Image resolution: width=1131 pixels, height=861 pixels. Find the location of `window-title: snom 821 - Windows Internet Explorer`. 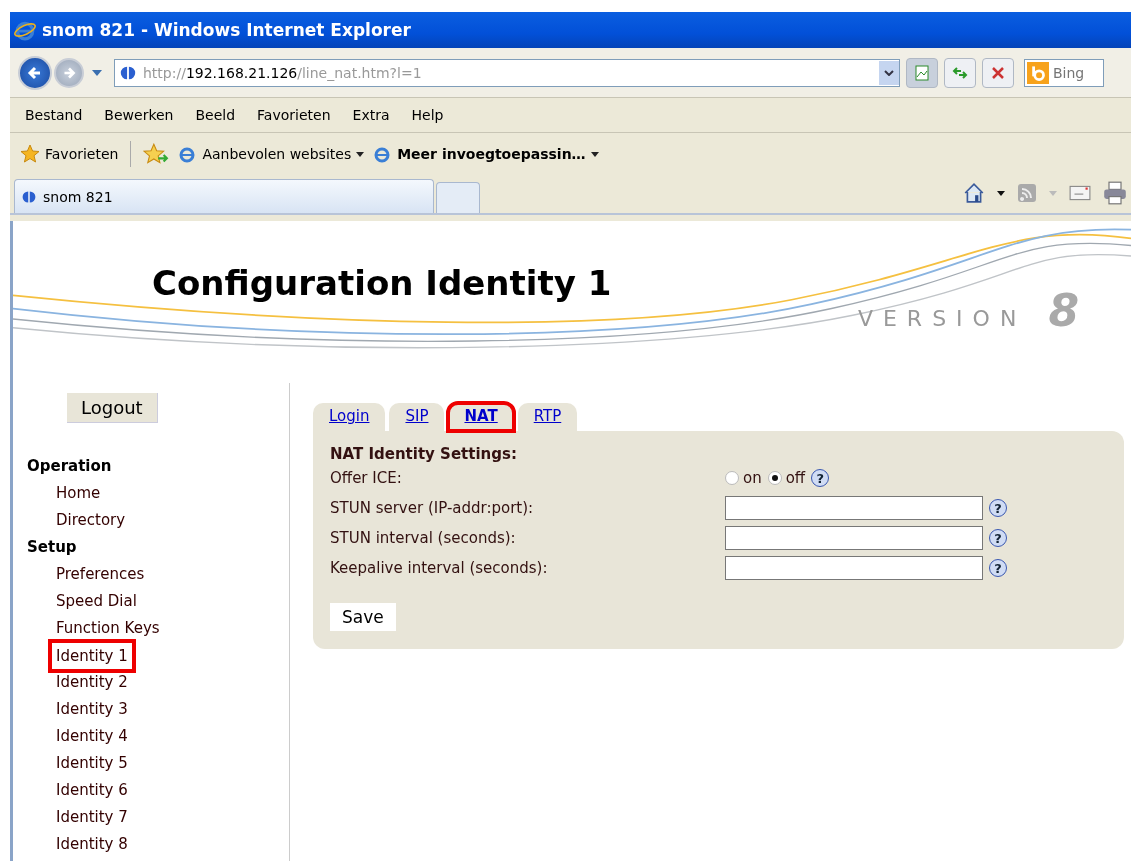

window-title: snom 821 - Windows Internet Explorer is located at coordinates (226, 30).